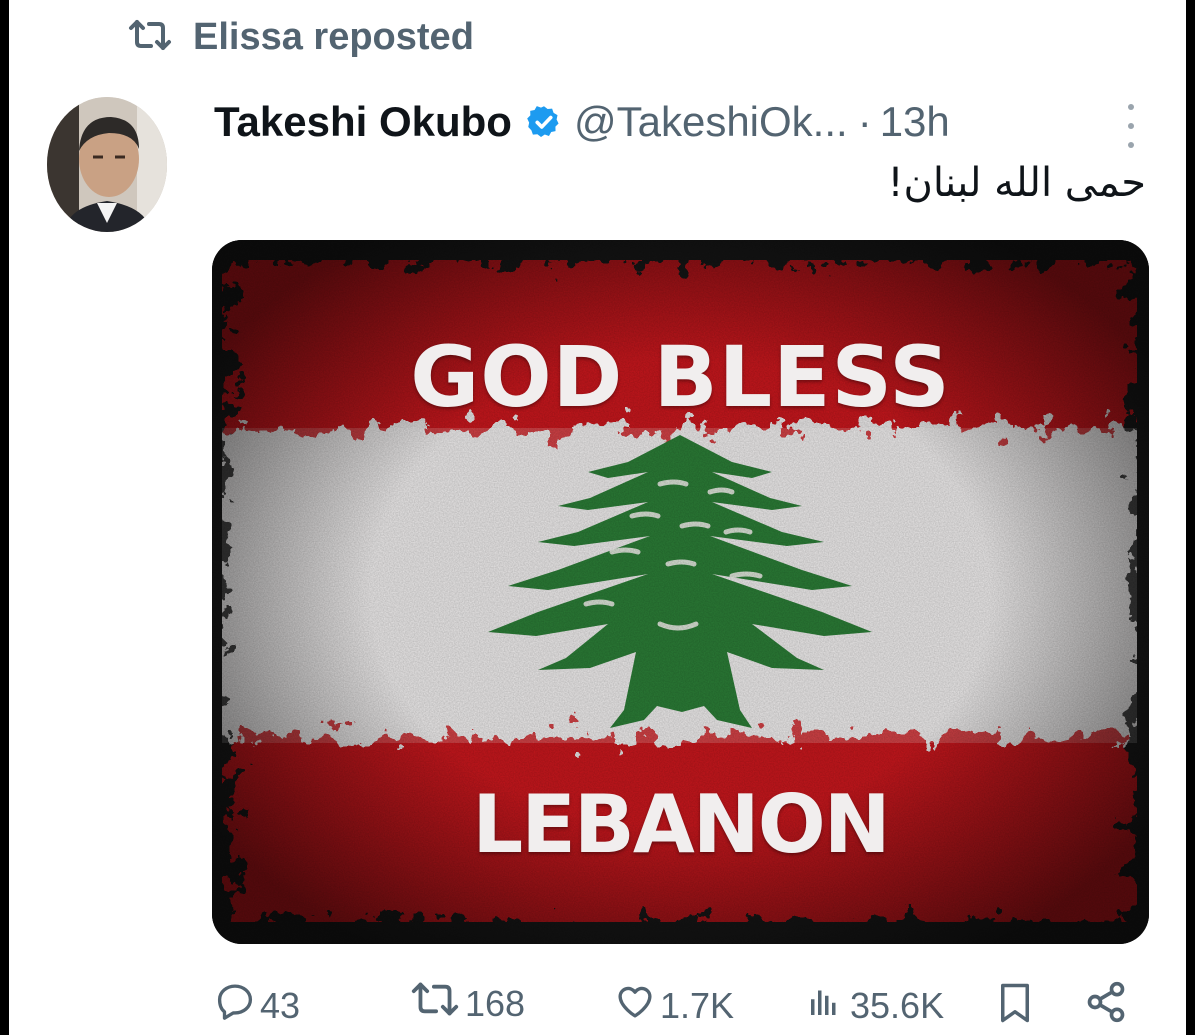 The height and width of the screenshot is (1035, 1195). I want to click on repost-action-icon, so click(435, 1003).